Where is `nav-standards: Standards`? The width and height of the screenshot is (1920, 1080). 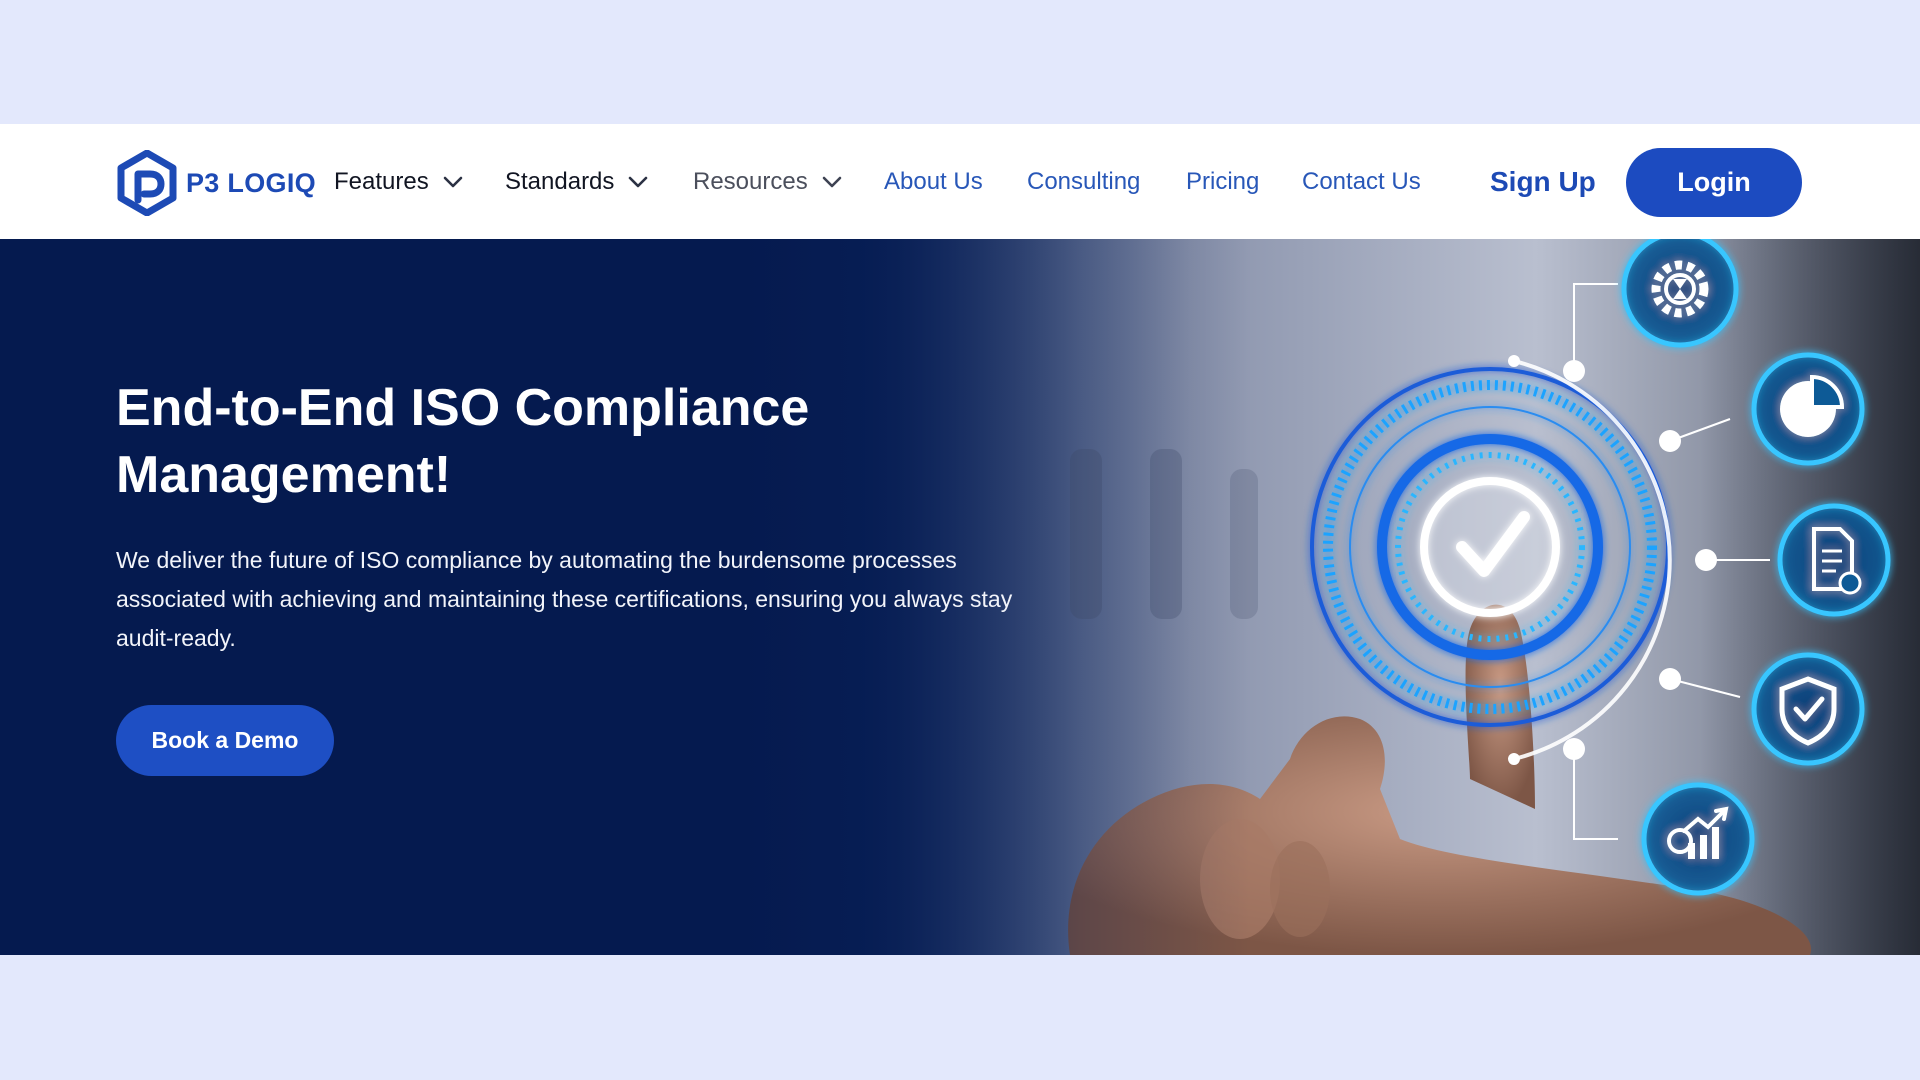 nav-standards: Standards is located at coordinates (576, 181).